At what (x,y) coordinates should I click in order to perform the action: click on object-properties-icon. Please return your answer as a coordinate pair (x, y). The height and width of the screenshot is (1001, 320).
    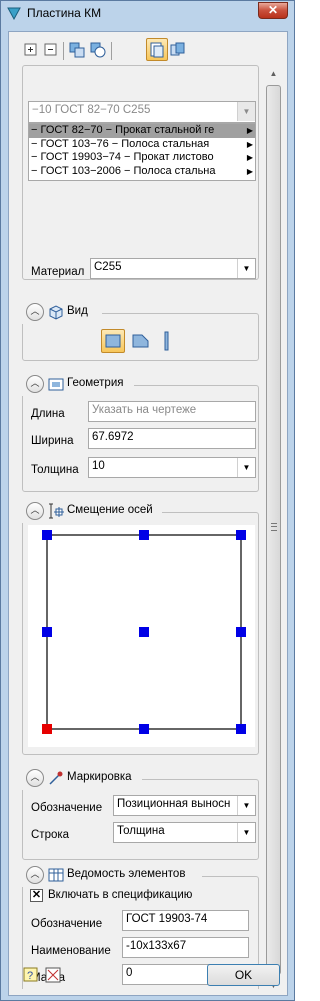
    Looking at the image, I should click on (157, 50).